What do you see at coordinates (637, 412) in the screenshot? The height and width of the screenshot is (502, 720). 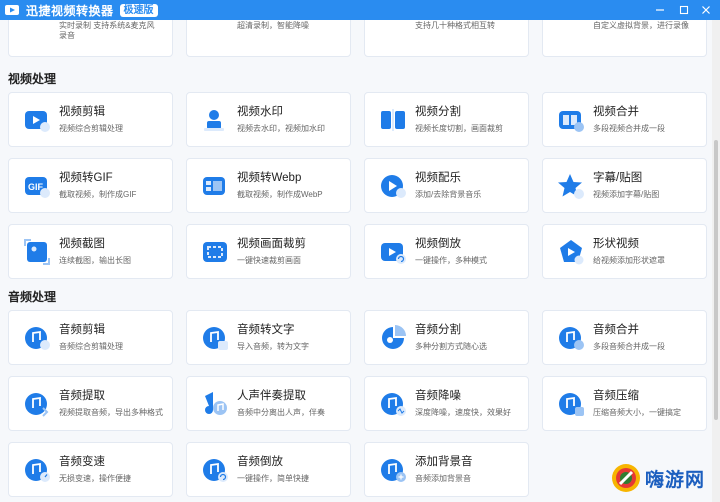 I see `tool-desc: 压缩音频大小，一键搞定` at bounding box center [637, 412].